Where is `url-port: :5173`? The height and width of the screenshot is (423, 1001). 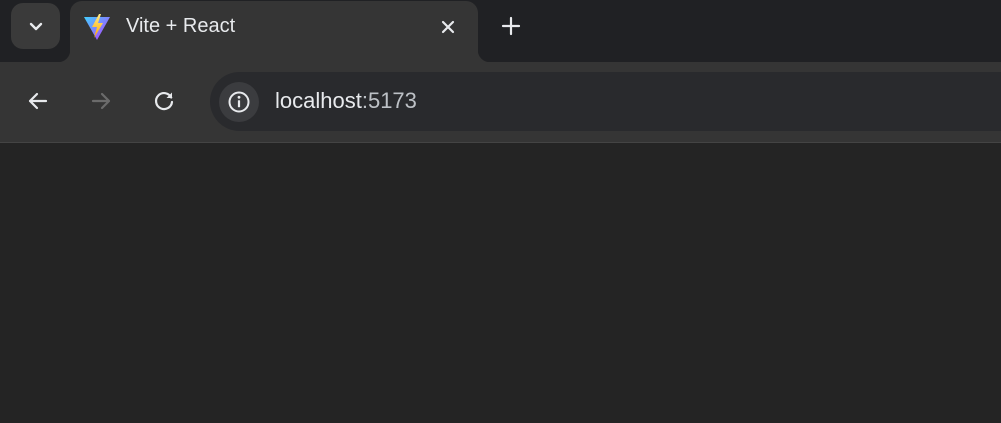 url-port: :5173 is located at coordinates (389, 100).